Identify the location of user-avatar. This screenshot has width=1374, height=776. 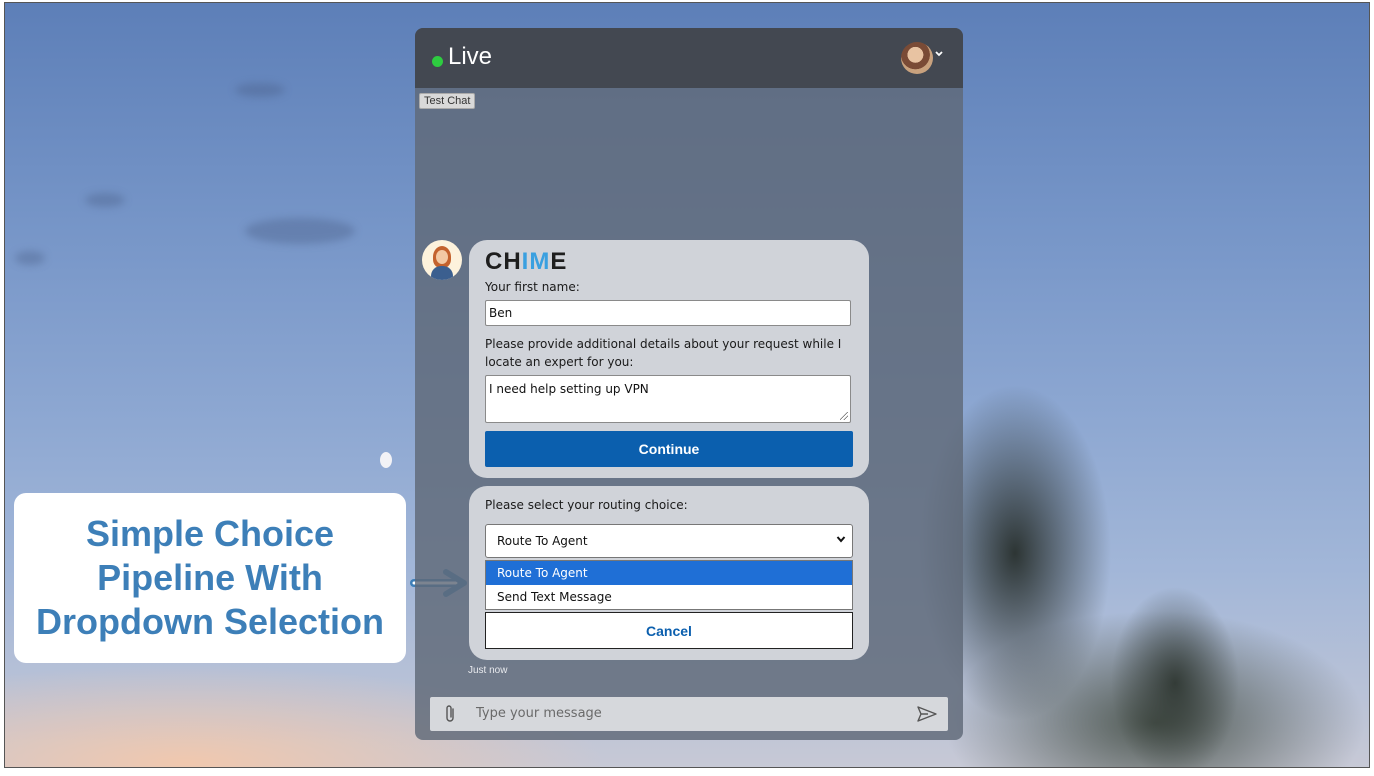
(917, 58).